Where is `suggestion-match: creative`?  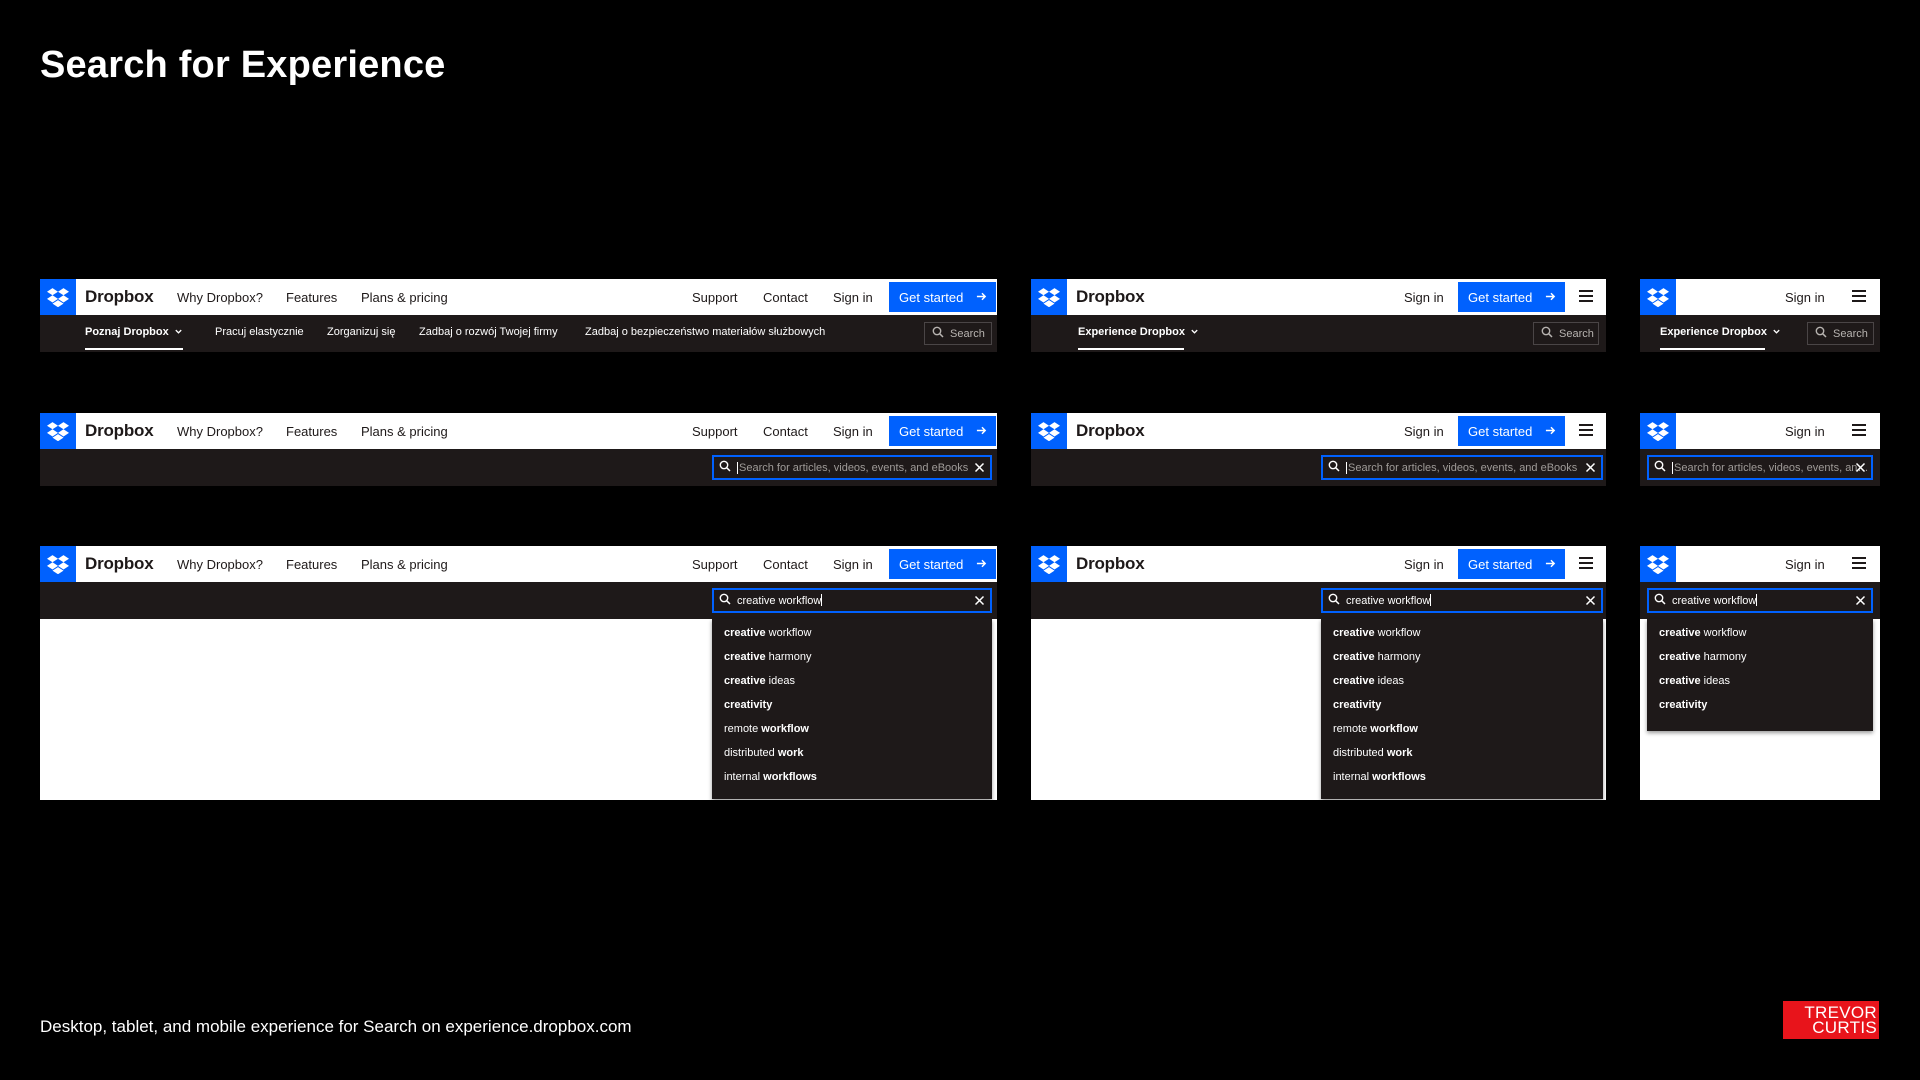 suggestion-match: creative is located at coordinates (1680, 633).